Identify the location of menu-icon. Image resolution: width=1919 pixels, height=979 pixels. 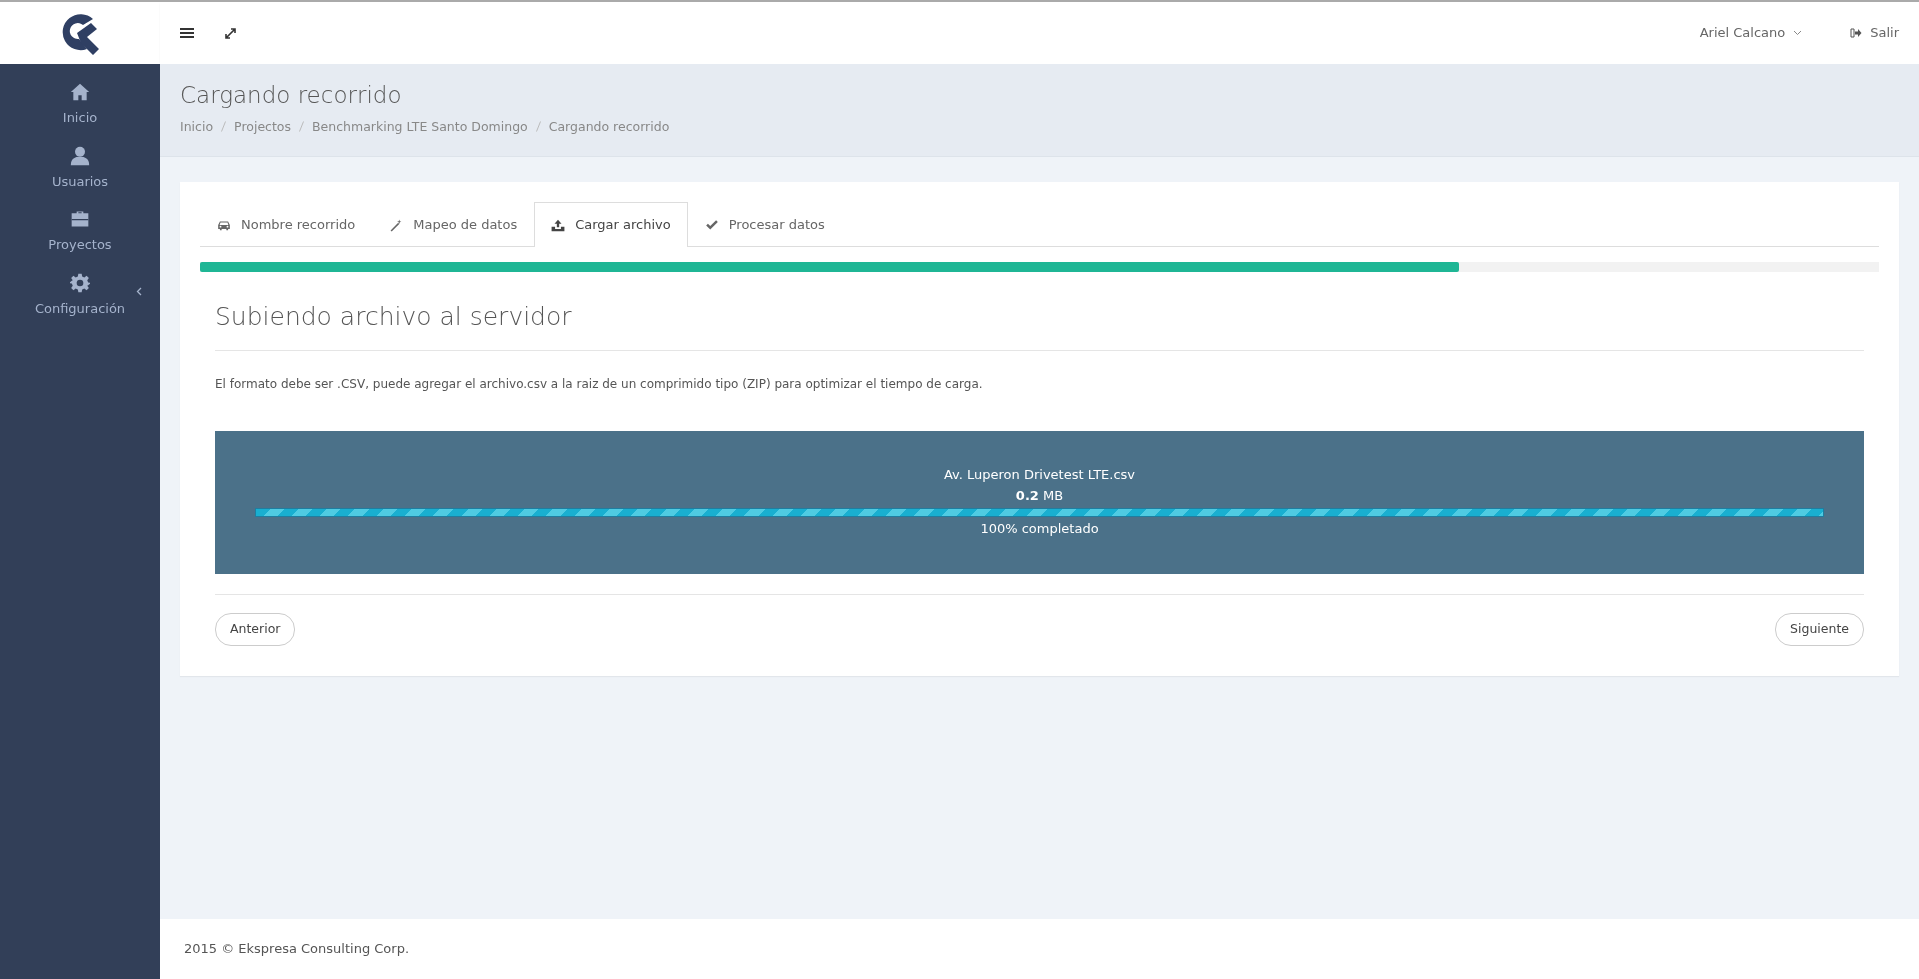
(187, 33).